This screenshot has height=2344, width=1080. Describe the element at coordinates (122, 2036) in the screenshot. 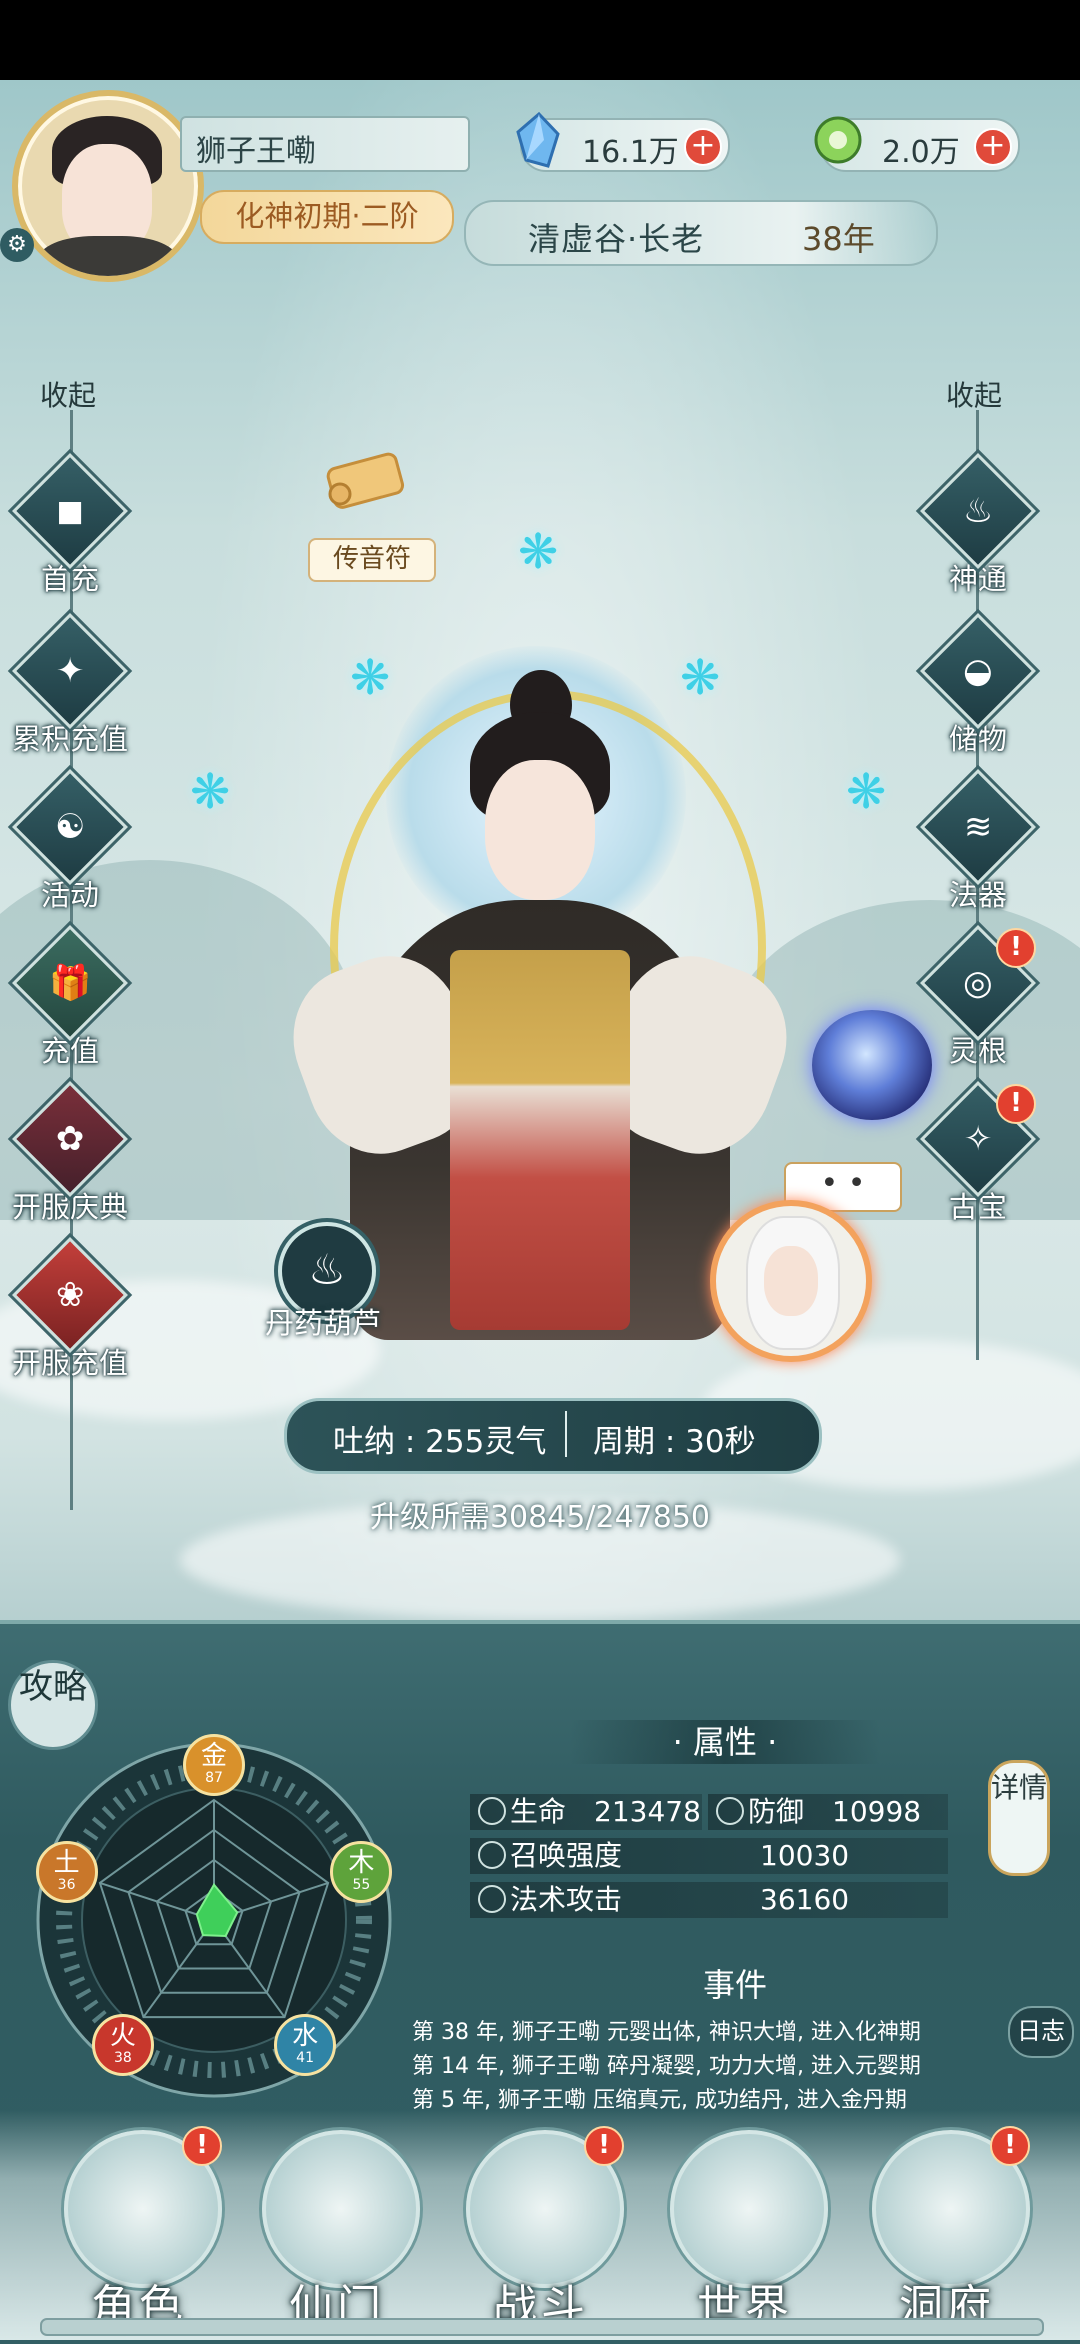

I see `element-name: 火` at that location.